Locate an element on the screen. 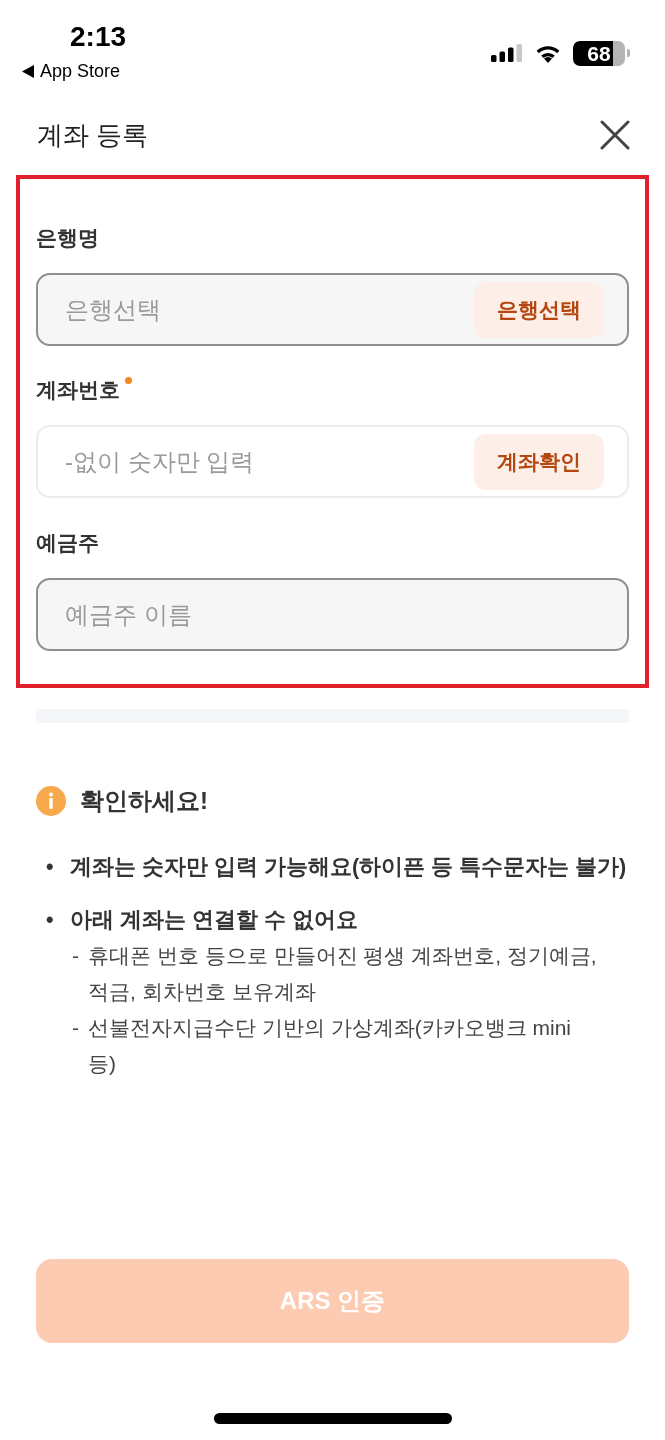 This screenshot has height=1440, width=665. signal-icon is located at coordinates (507, 53).